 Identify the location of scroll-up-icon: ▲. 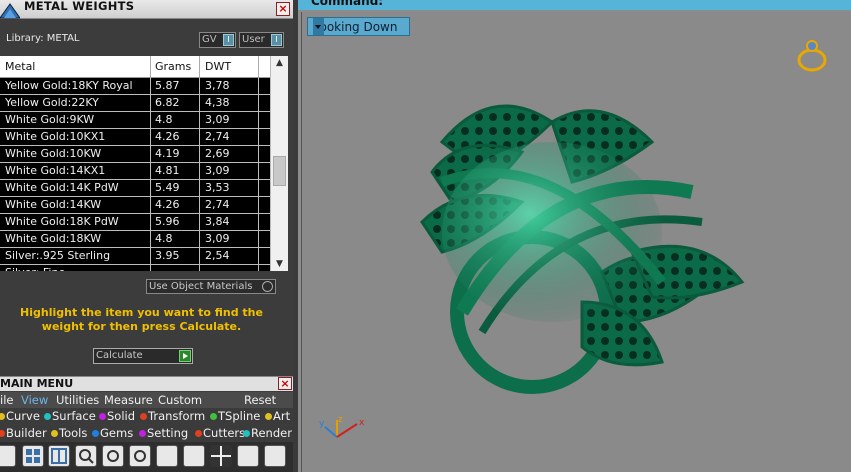
(279, 63).